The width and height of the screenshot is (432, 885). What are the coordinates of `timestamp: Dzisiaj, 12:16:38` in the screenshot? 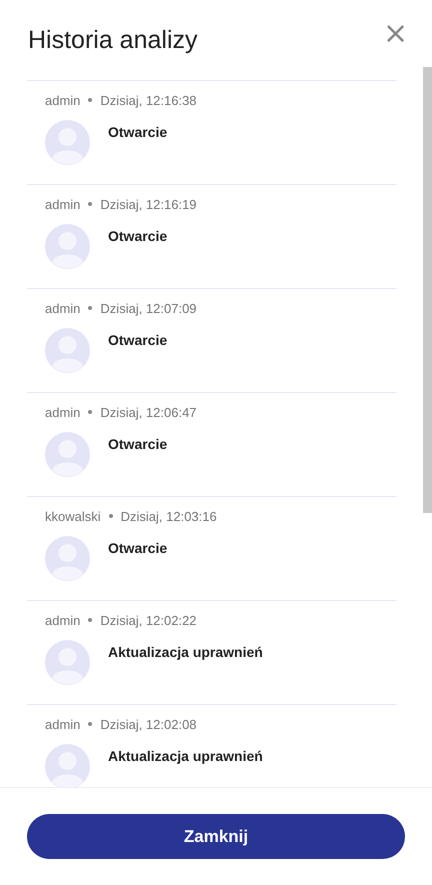 It's located at (148, 100).